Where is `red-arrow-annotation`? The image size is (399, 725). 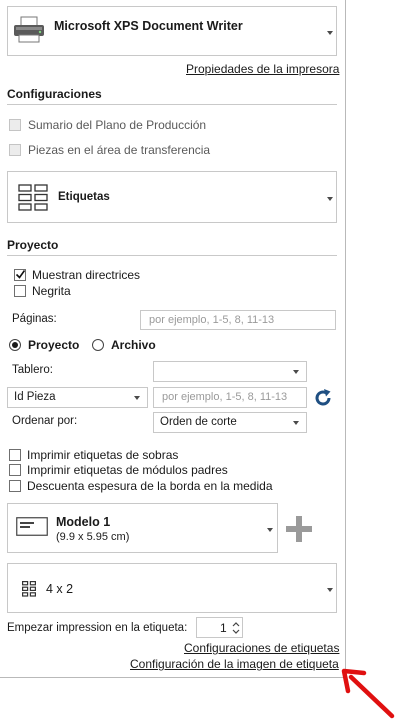
red-arrow-annotation is located at coordinates (368, 693).